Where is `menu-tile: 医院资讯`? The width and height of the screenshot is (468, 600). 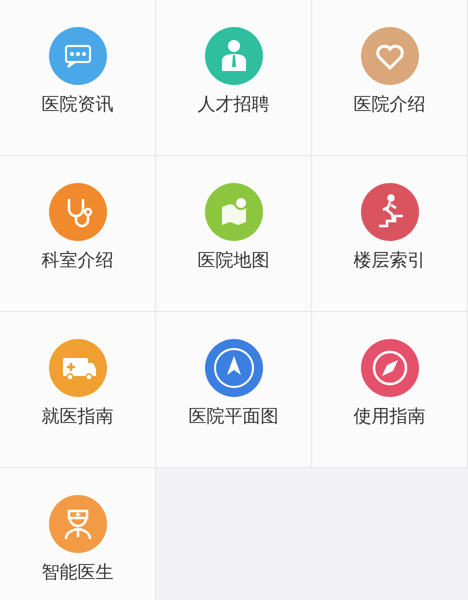 menu-tile: 医院资讯 is located at coordinates (78, 78).